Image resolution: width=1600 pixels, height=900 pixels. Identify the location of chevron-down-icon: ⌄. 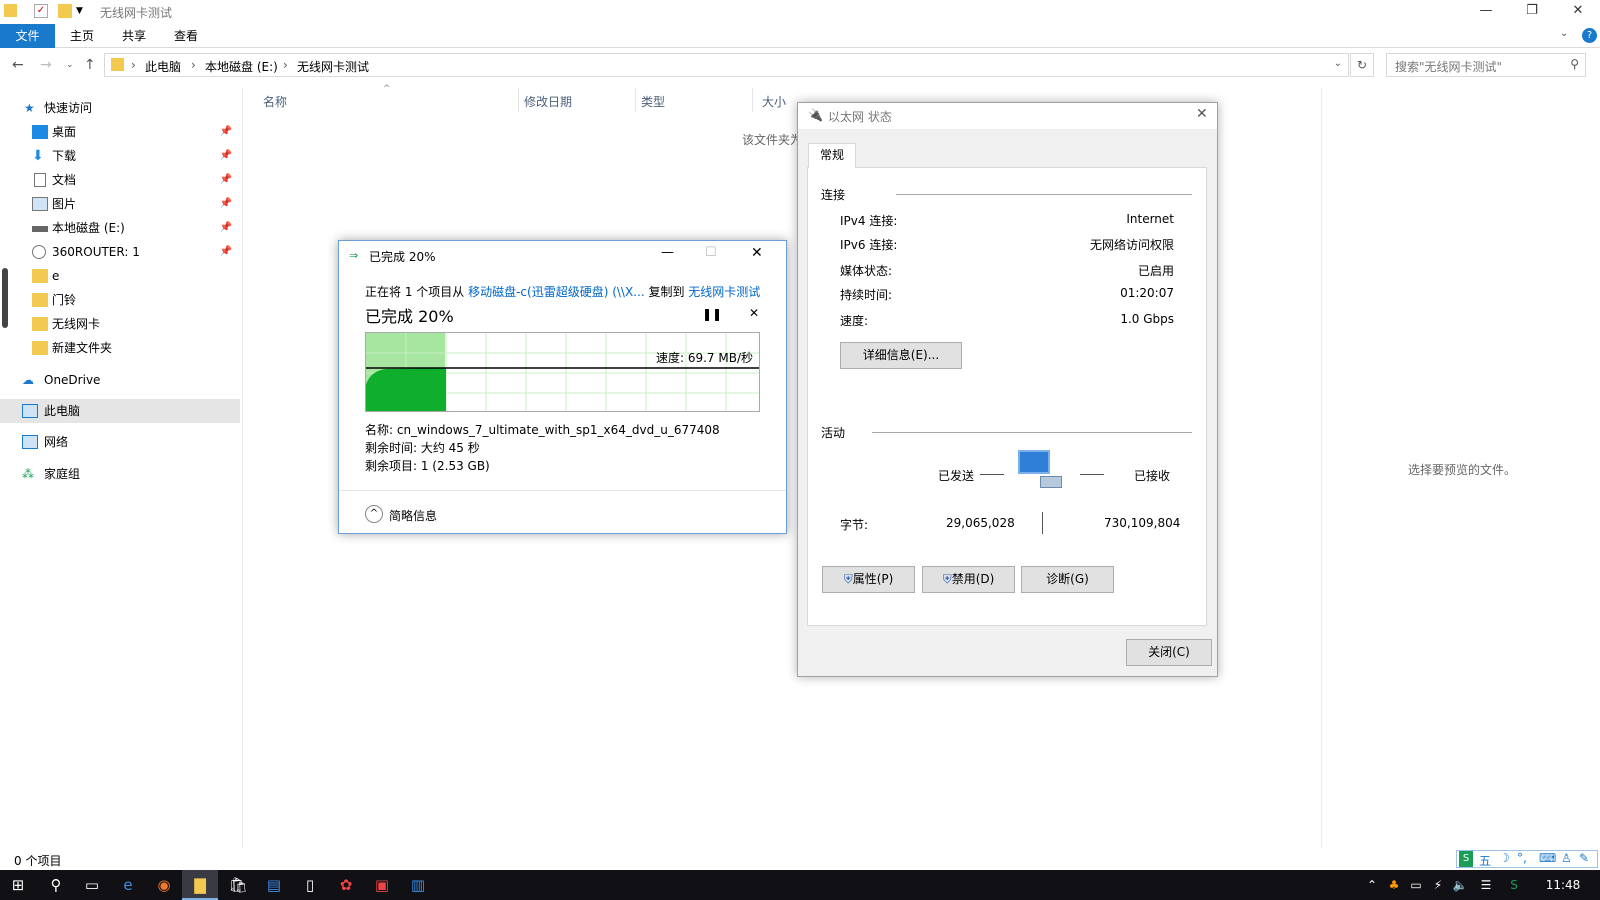
(1338, 63).